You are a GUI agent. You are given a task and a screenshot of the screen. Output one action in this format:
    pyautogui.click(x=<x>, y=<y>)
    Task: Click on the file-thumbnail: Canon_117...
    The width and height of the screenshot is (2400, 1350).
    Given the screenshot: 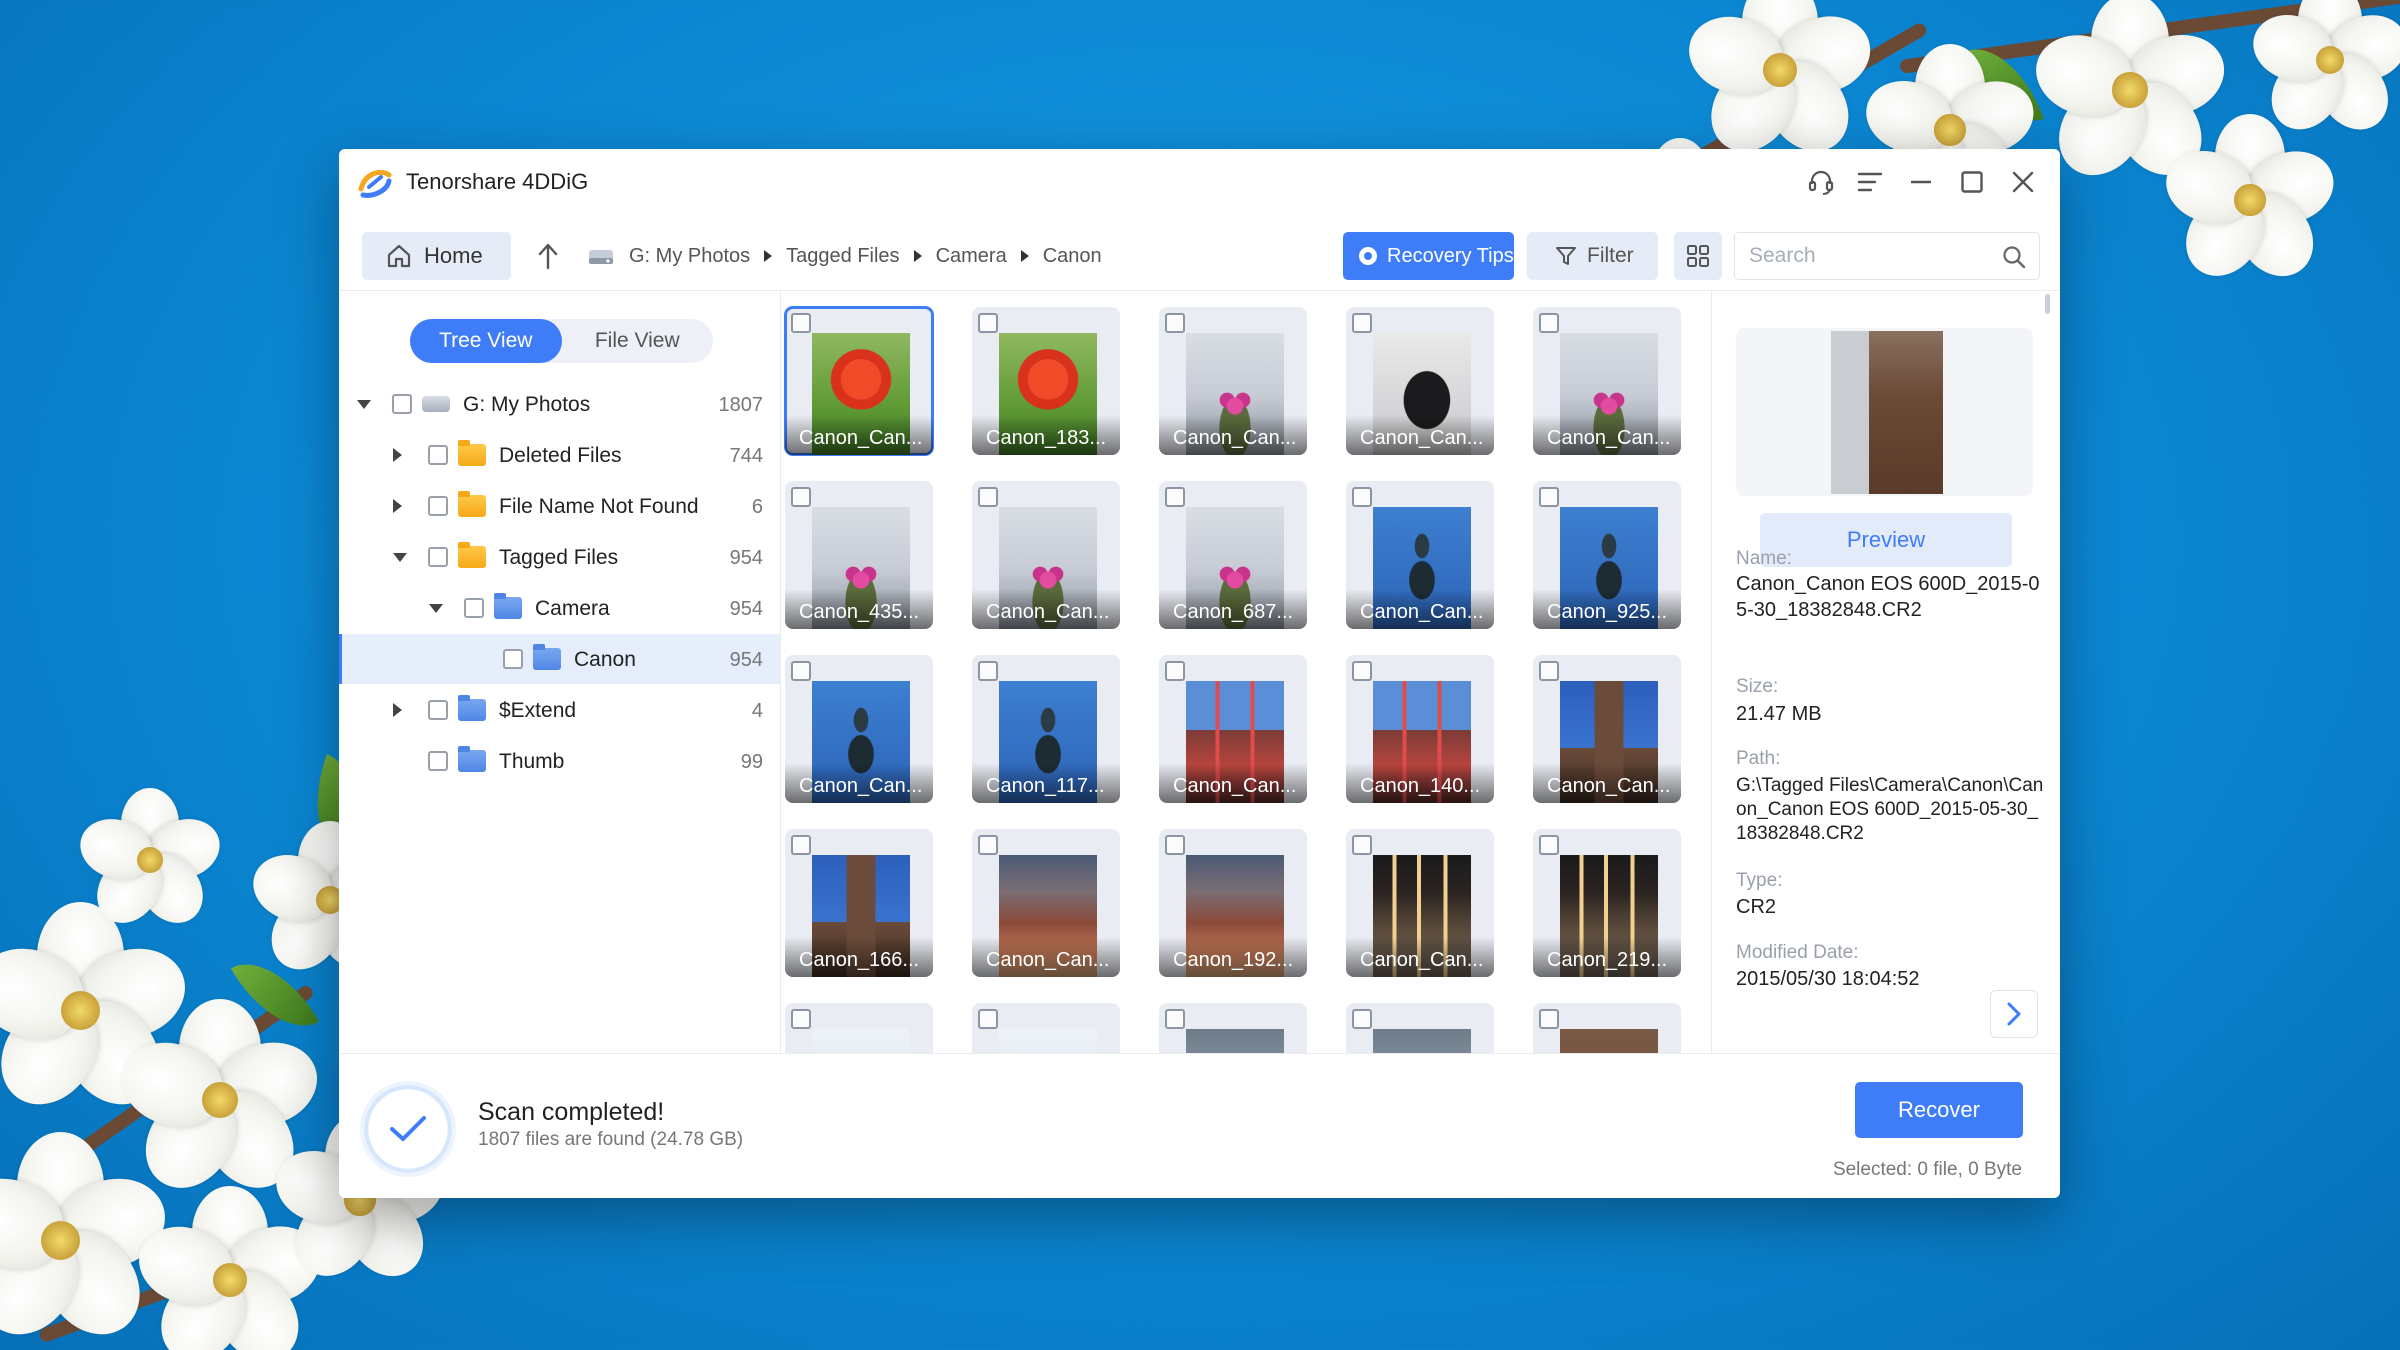 What is the action you would take?
    pyautogui.click(x=1046, y=729)
    